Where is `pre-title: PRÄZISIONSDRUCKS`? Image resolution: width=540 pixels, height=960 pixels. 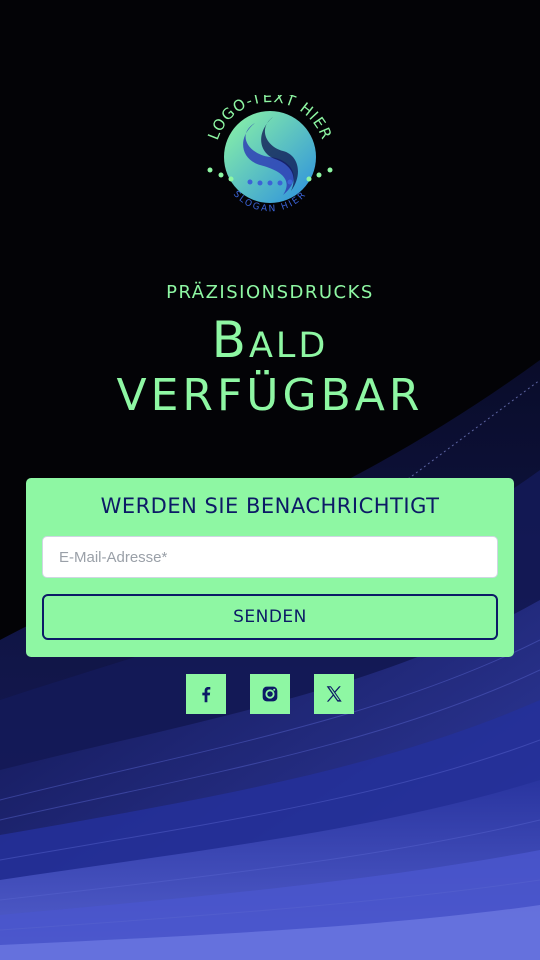 pre-title: PRÄZISIONSDRUCKS is located at coordinates (270, 292).